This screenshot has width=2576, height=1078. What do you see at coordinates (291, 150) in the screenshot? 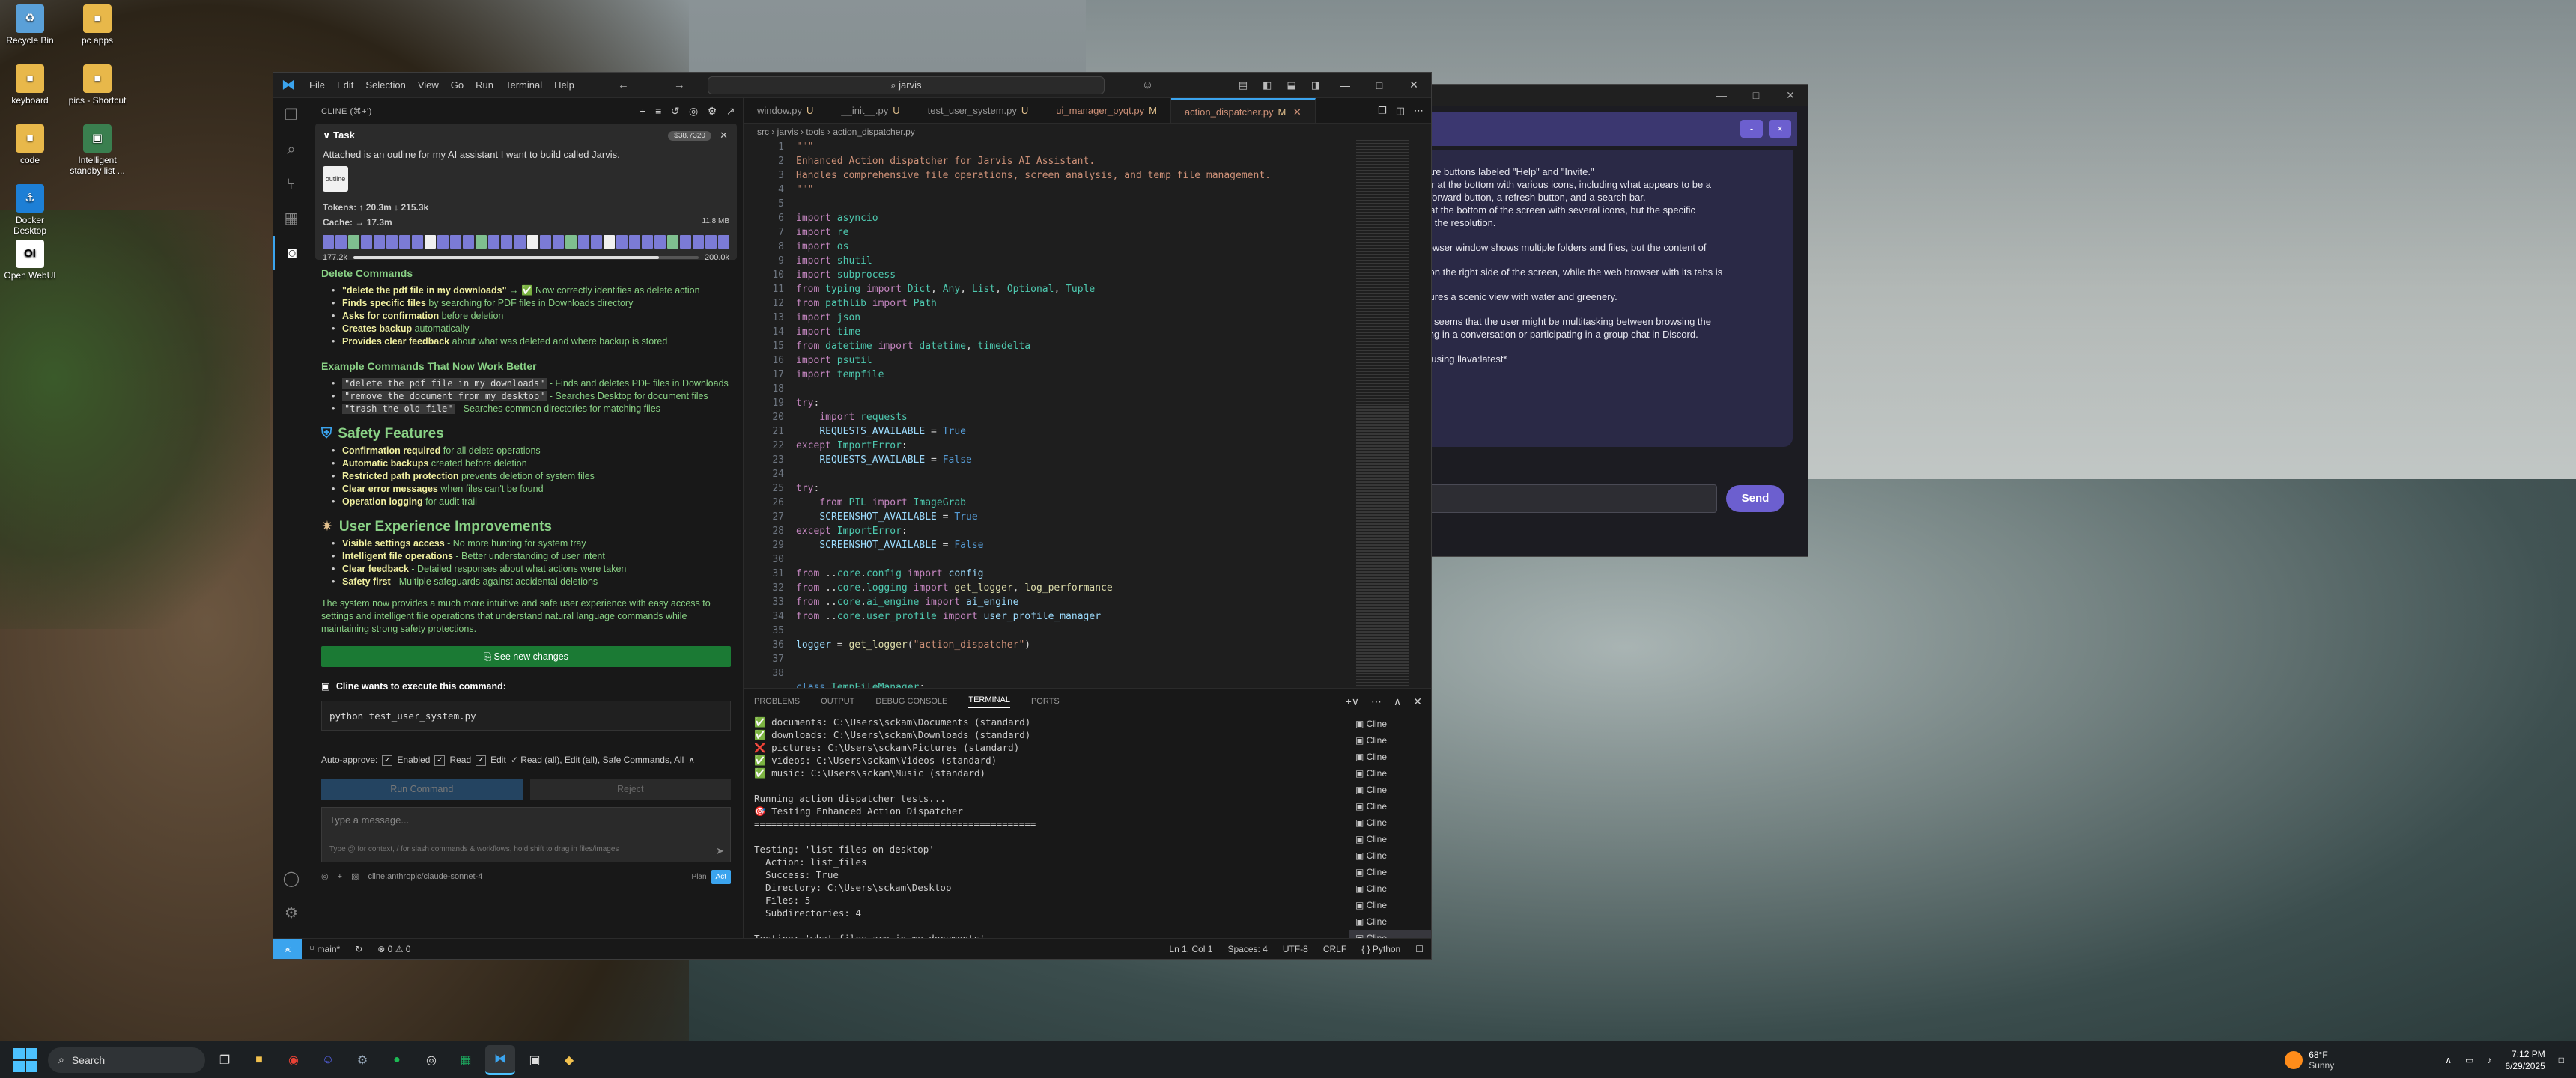
I see `search-icon: ⌕` at bounding box center [291, 150].